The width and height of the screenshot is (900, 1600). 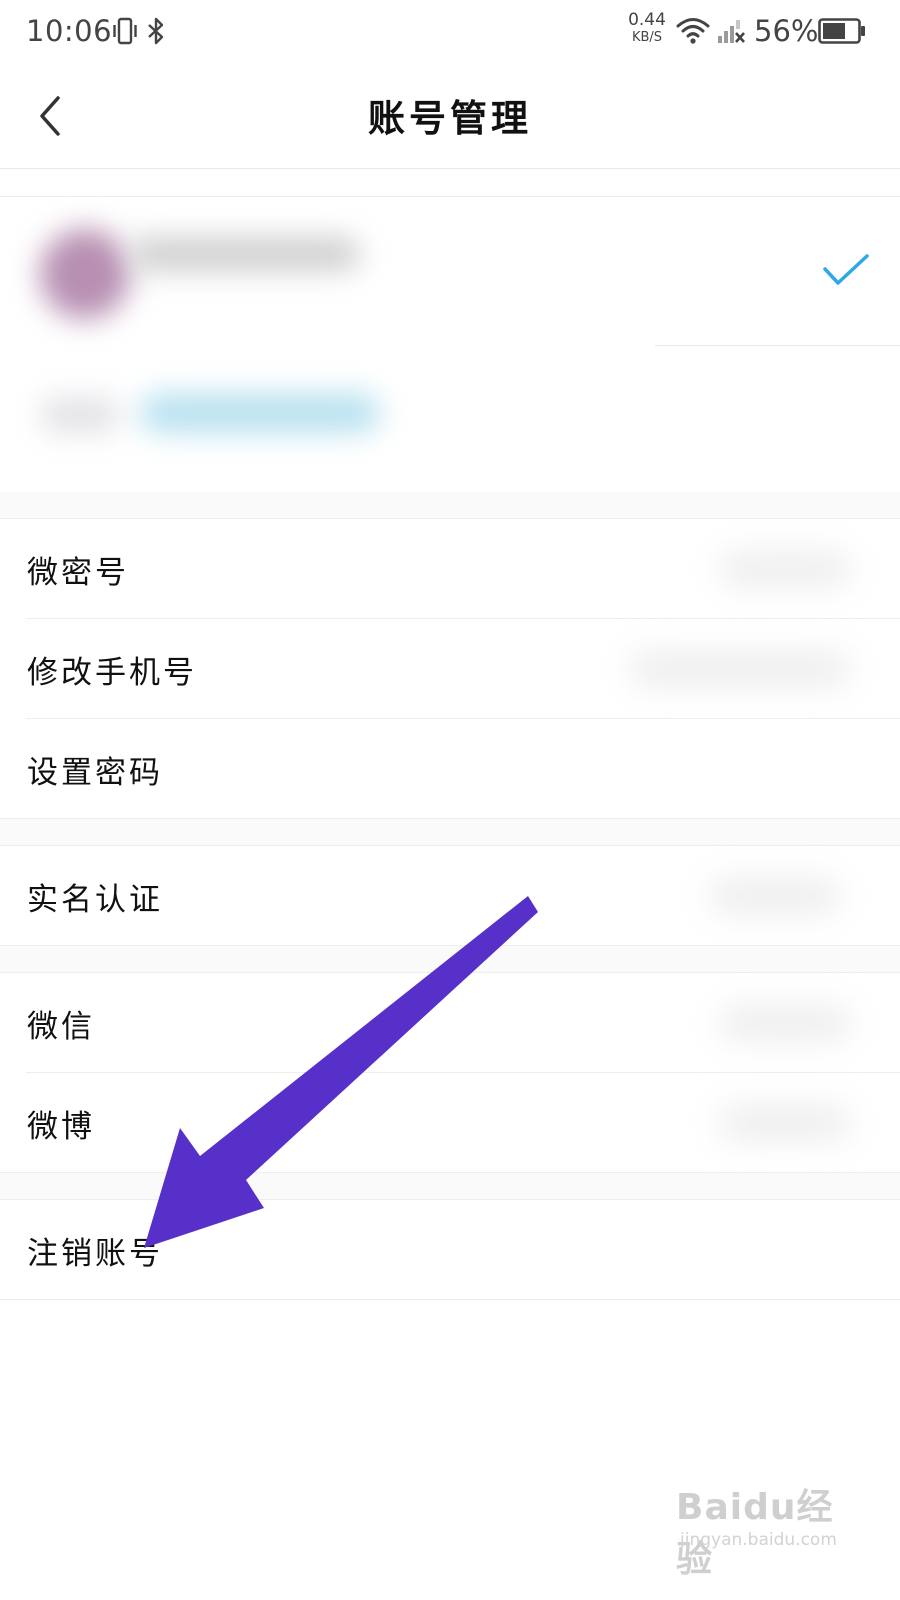 What do you see at coordinates (647, 20) in the screenshot?
I see `network-speed-value: 0.44` at bounding box center [647, 20].